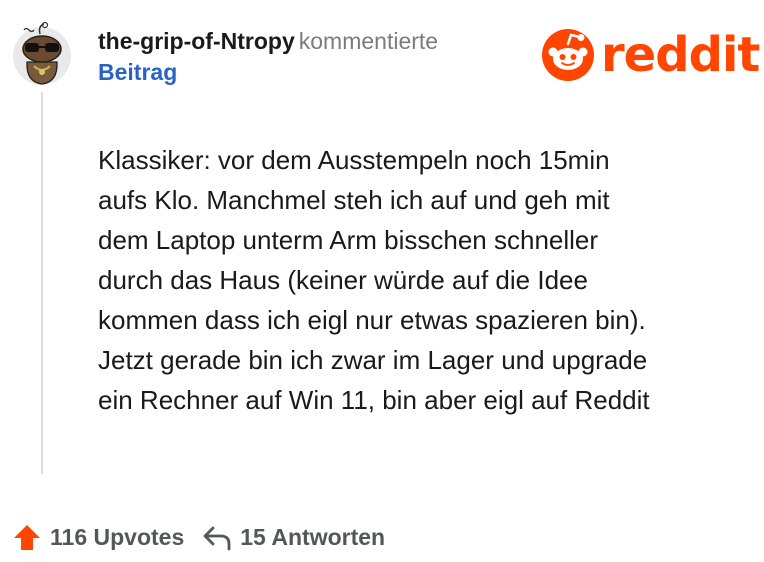 This screenshot has height=562, width=764. Describe the element at coordinates (368, 41) in the screenshot. I see `comment-action-text: kommentierte` at that location.